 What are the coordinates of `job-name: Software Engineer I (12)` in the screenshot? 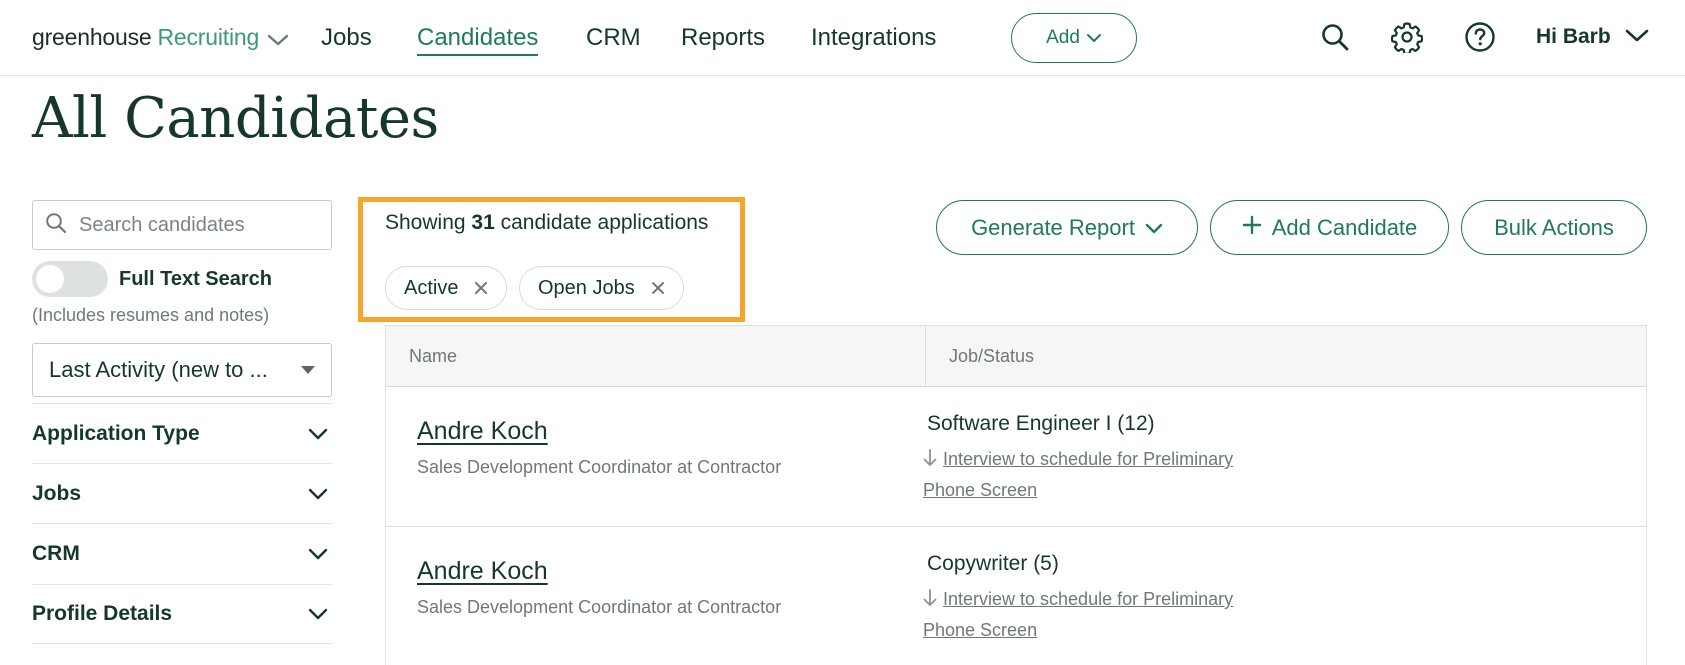 It's located at (1041, 423).